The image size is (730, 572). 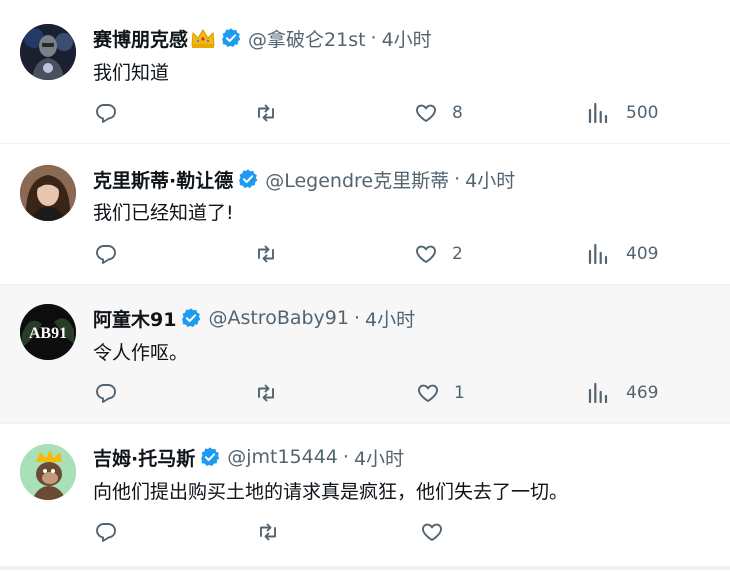 I want to click on tweet-text: 令人作呕。, so click(x=141, y=353).